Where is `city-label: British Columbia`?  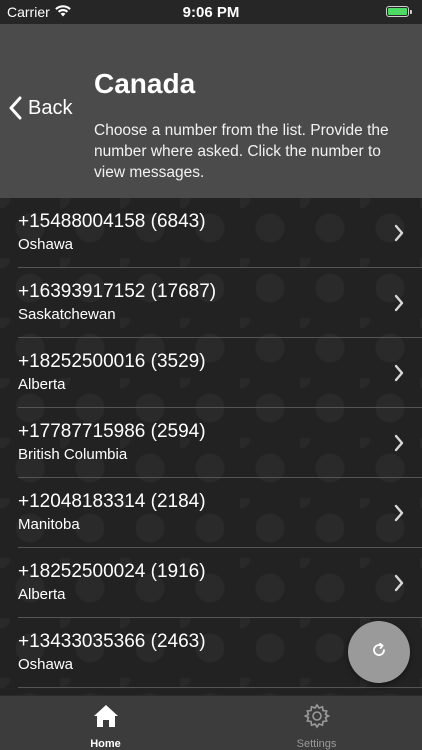 city-label: British Columbia is located at coordinates (73, 454).